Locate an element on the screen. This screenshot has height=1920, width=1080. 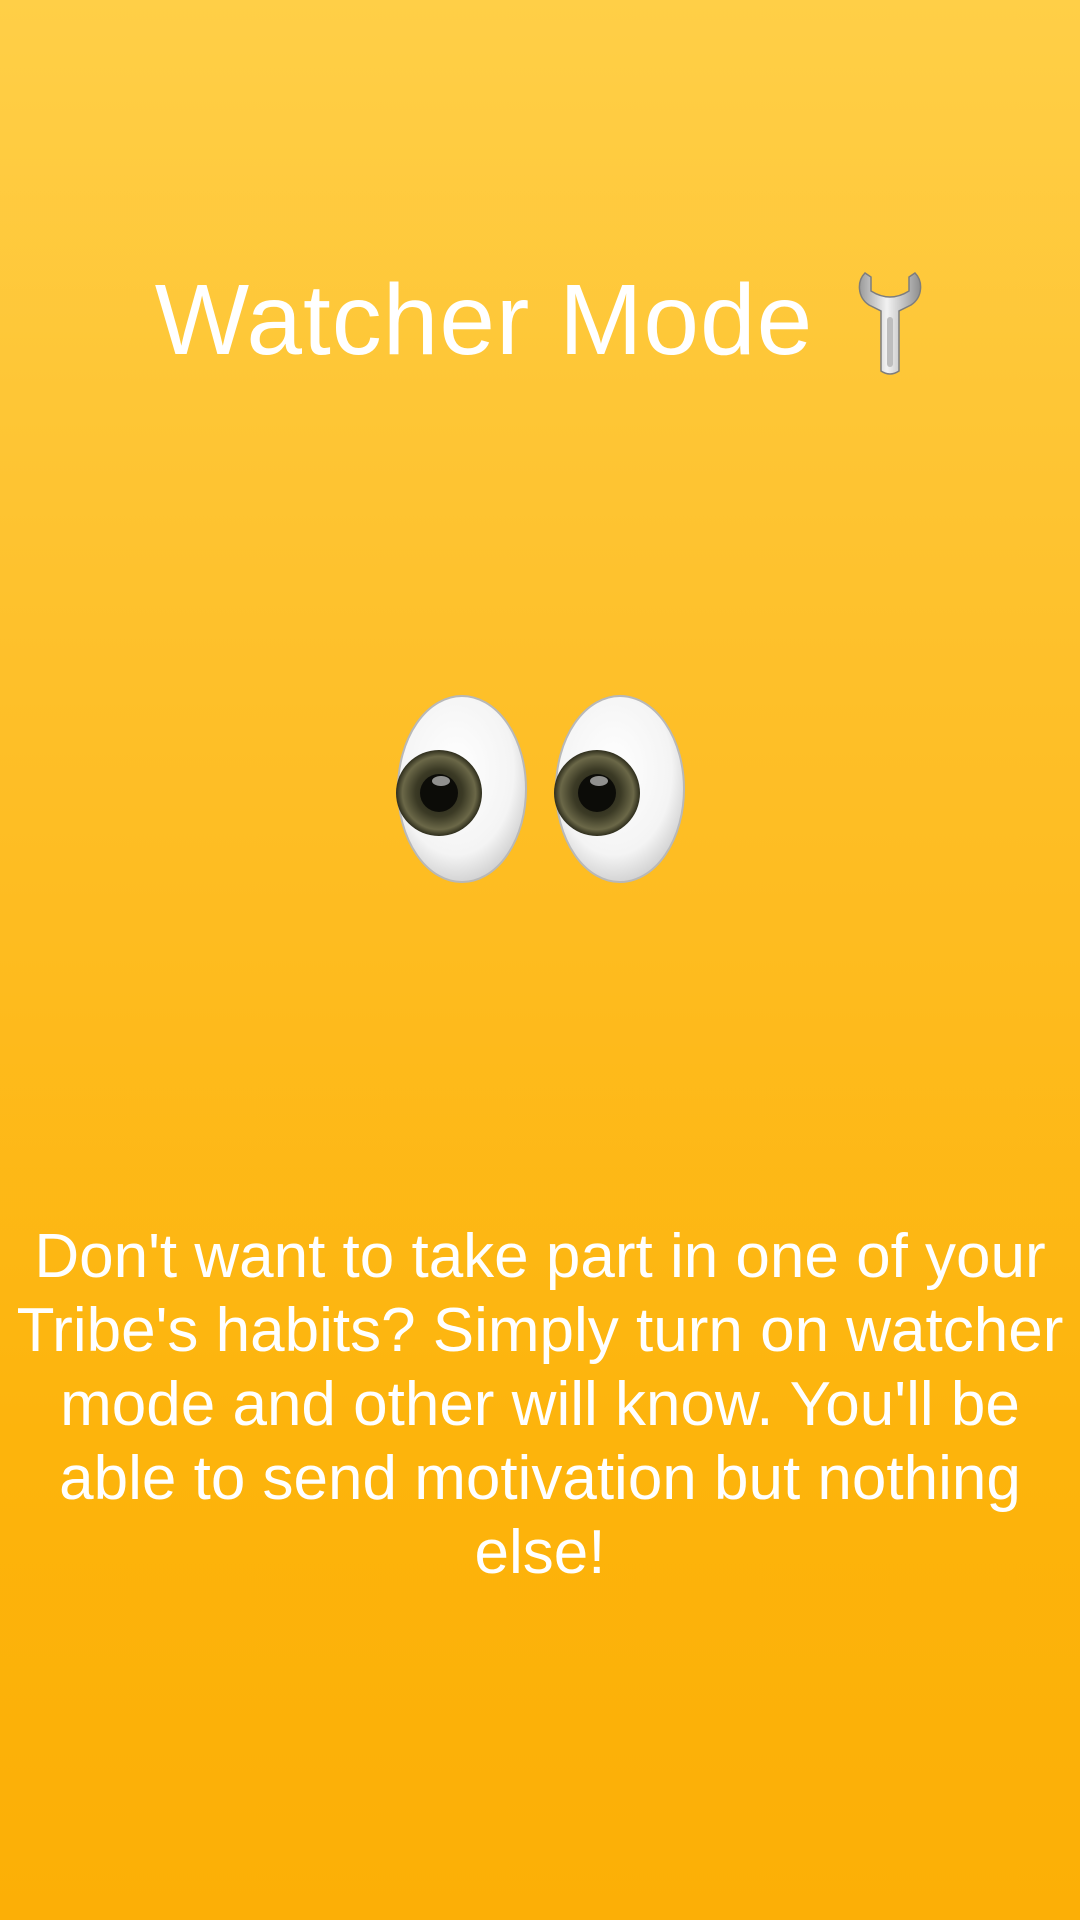
page-title: Watcher Mode is located at coordinates (484, 320).